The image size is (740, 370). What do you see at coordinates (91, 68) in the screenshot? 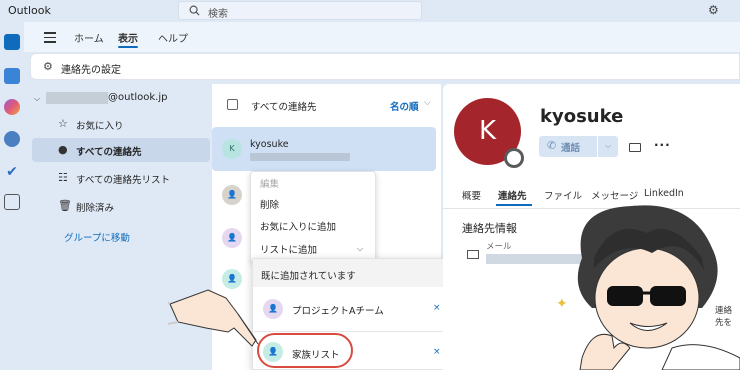
I see `contact-settings-button: 連絡先の設定` at bounding box center [91, 68].